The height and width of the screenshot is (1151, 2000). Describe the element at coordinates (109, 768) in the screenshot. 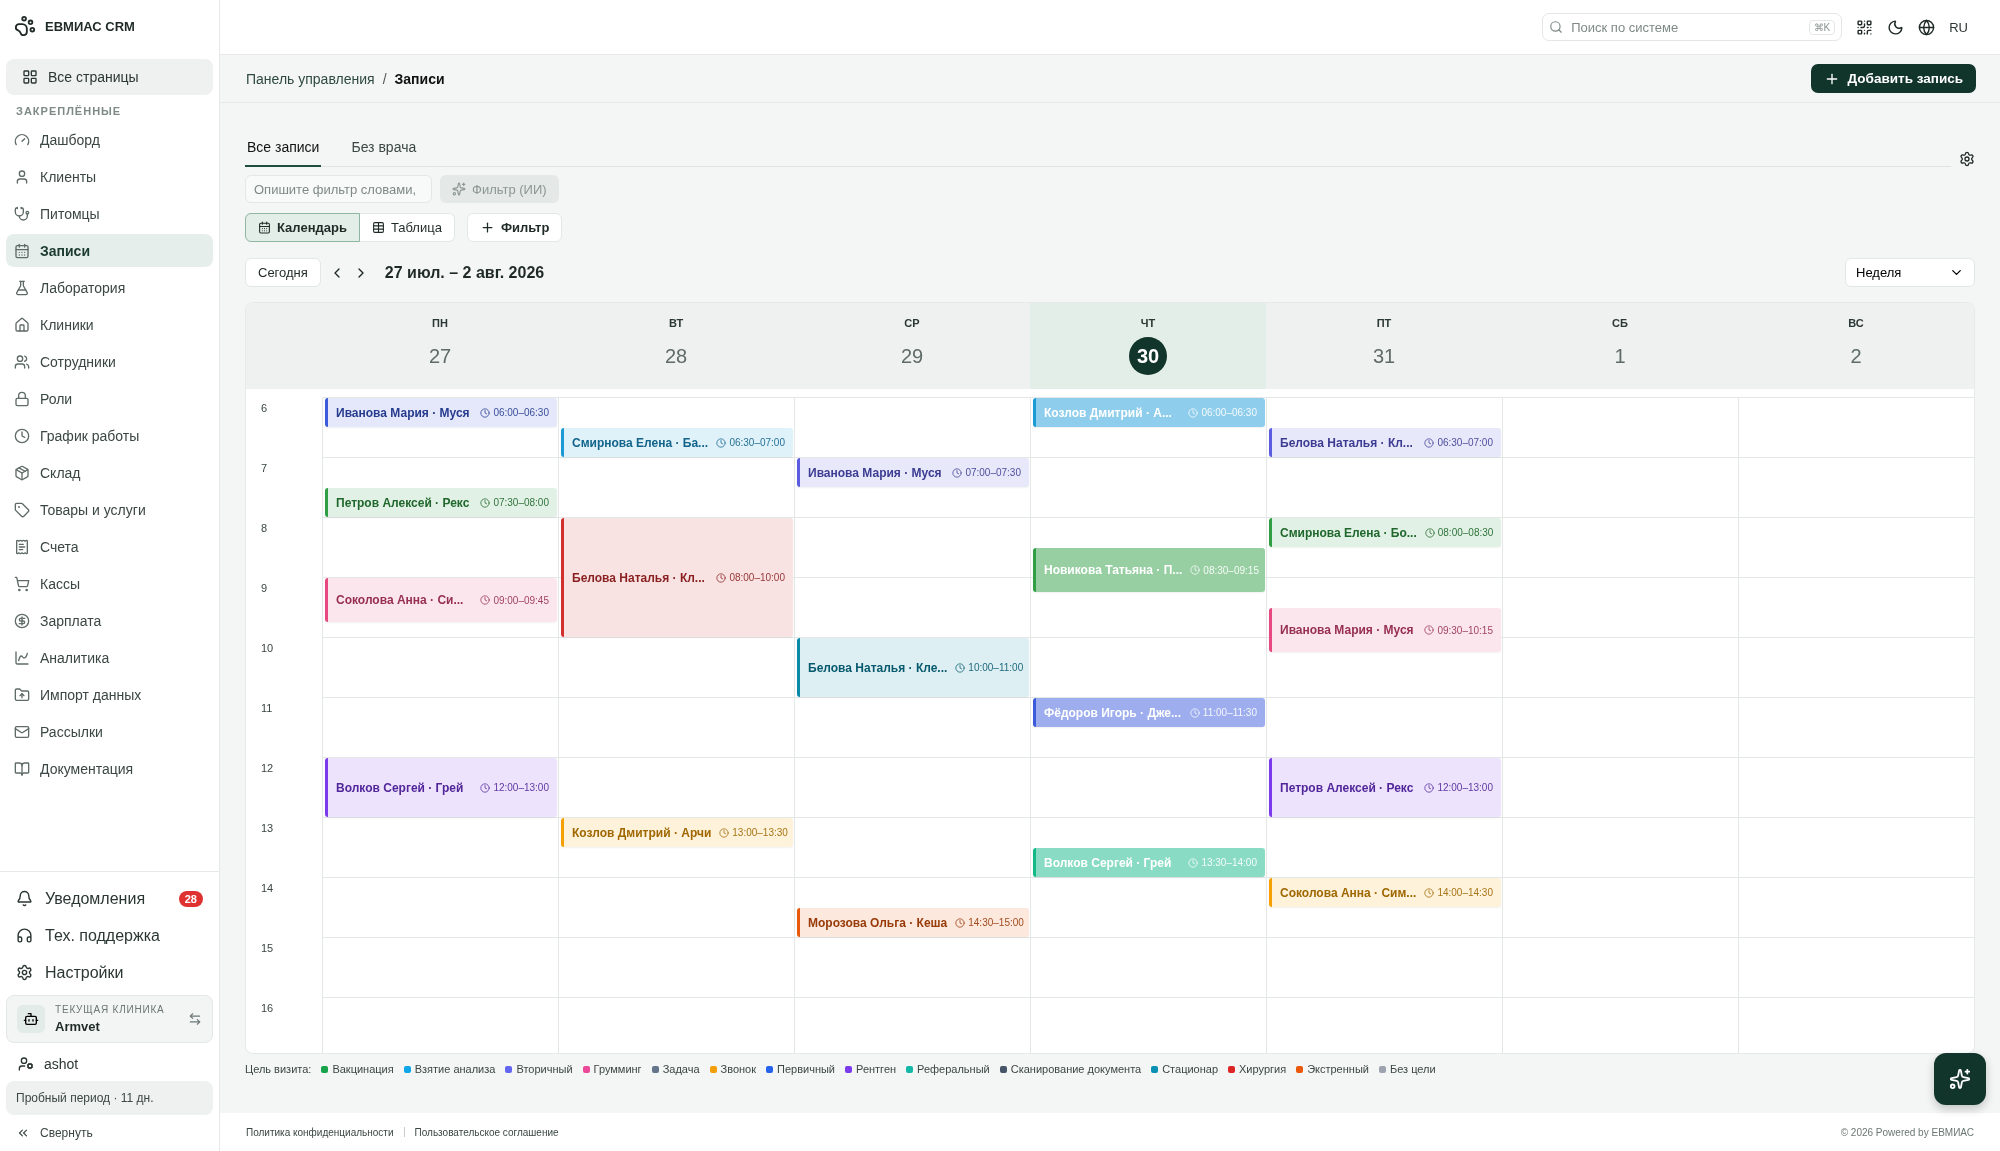

I see `sidebar-item: Документация` at that location.